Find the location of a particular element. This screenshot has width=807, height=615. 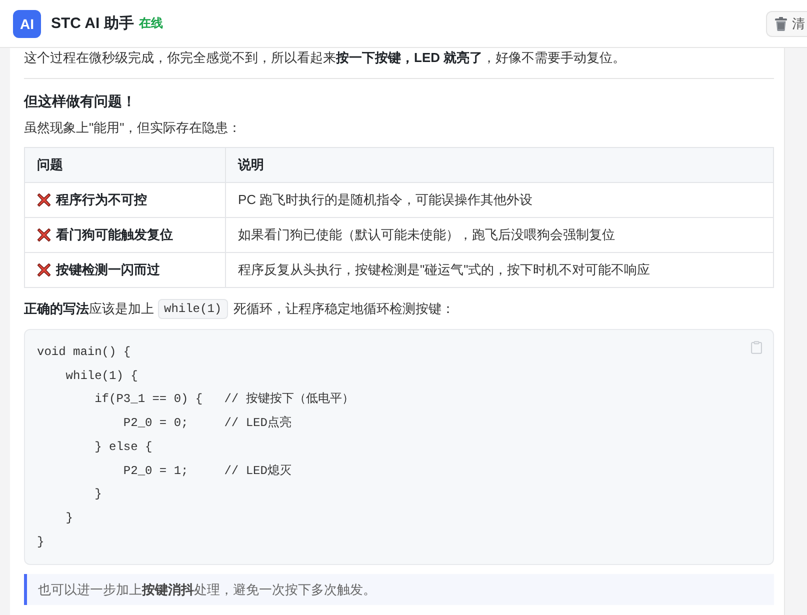

problem-text: 按键检测一闪而过 is located at coordinates (108, 270).